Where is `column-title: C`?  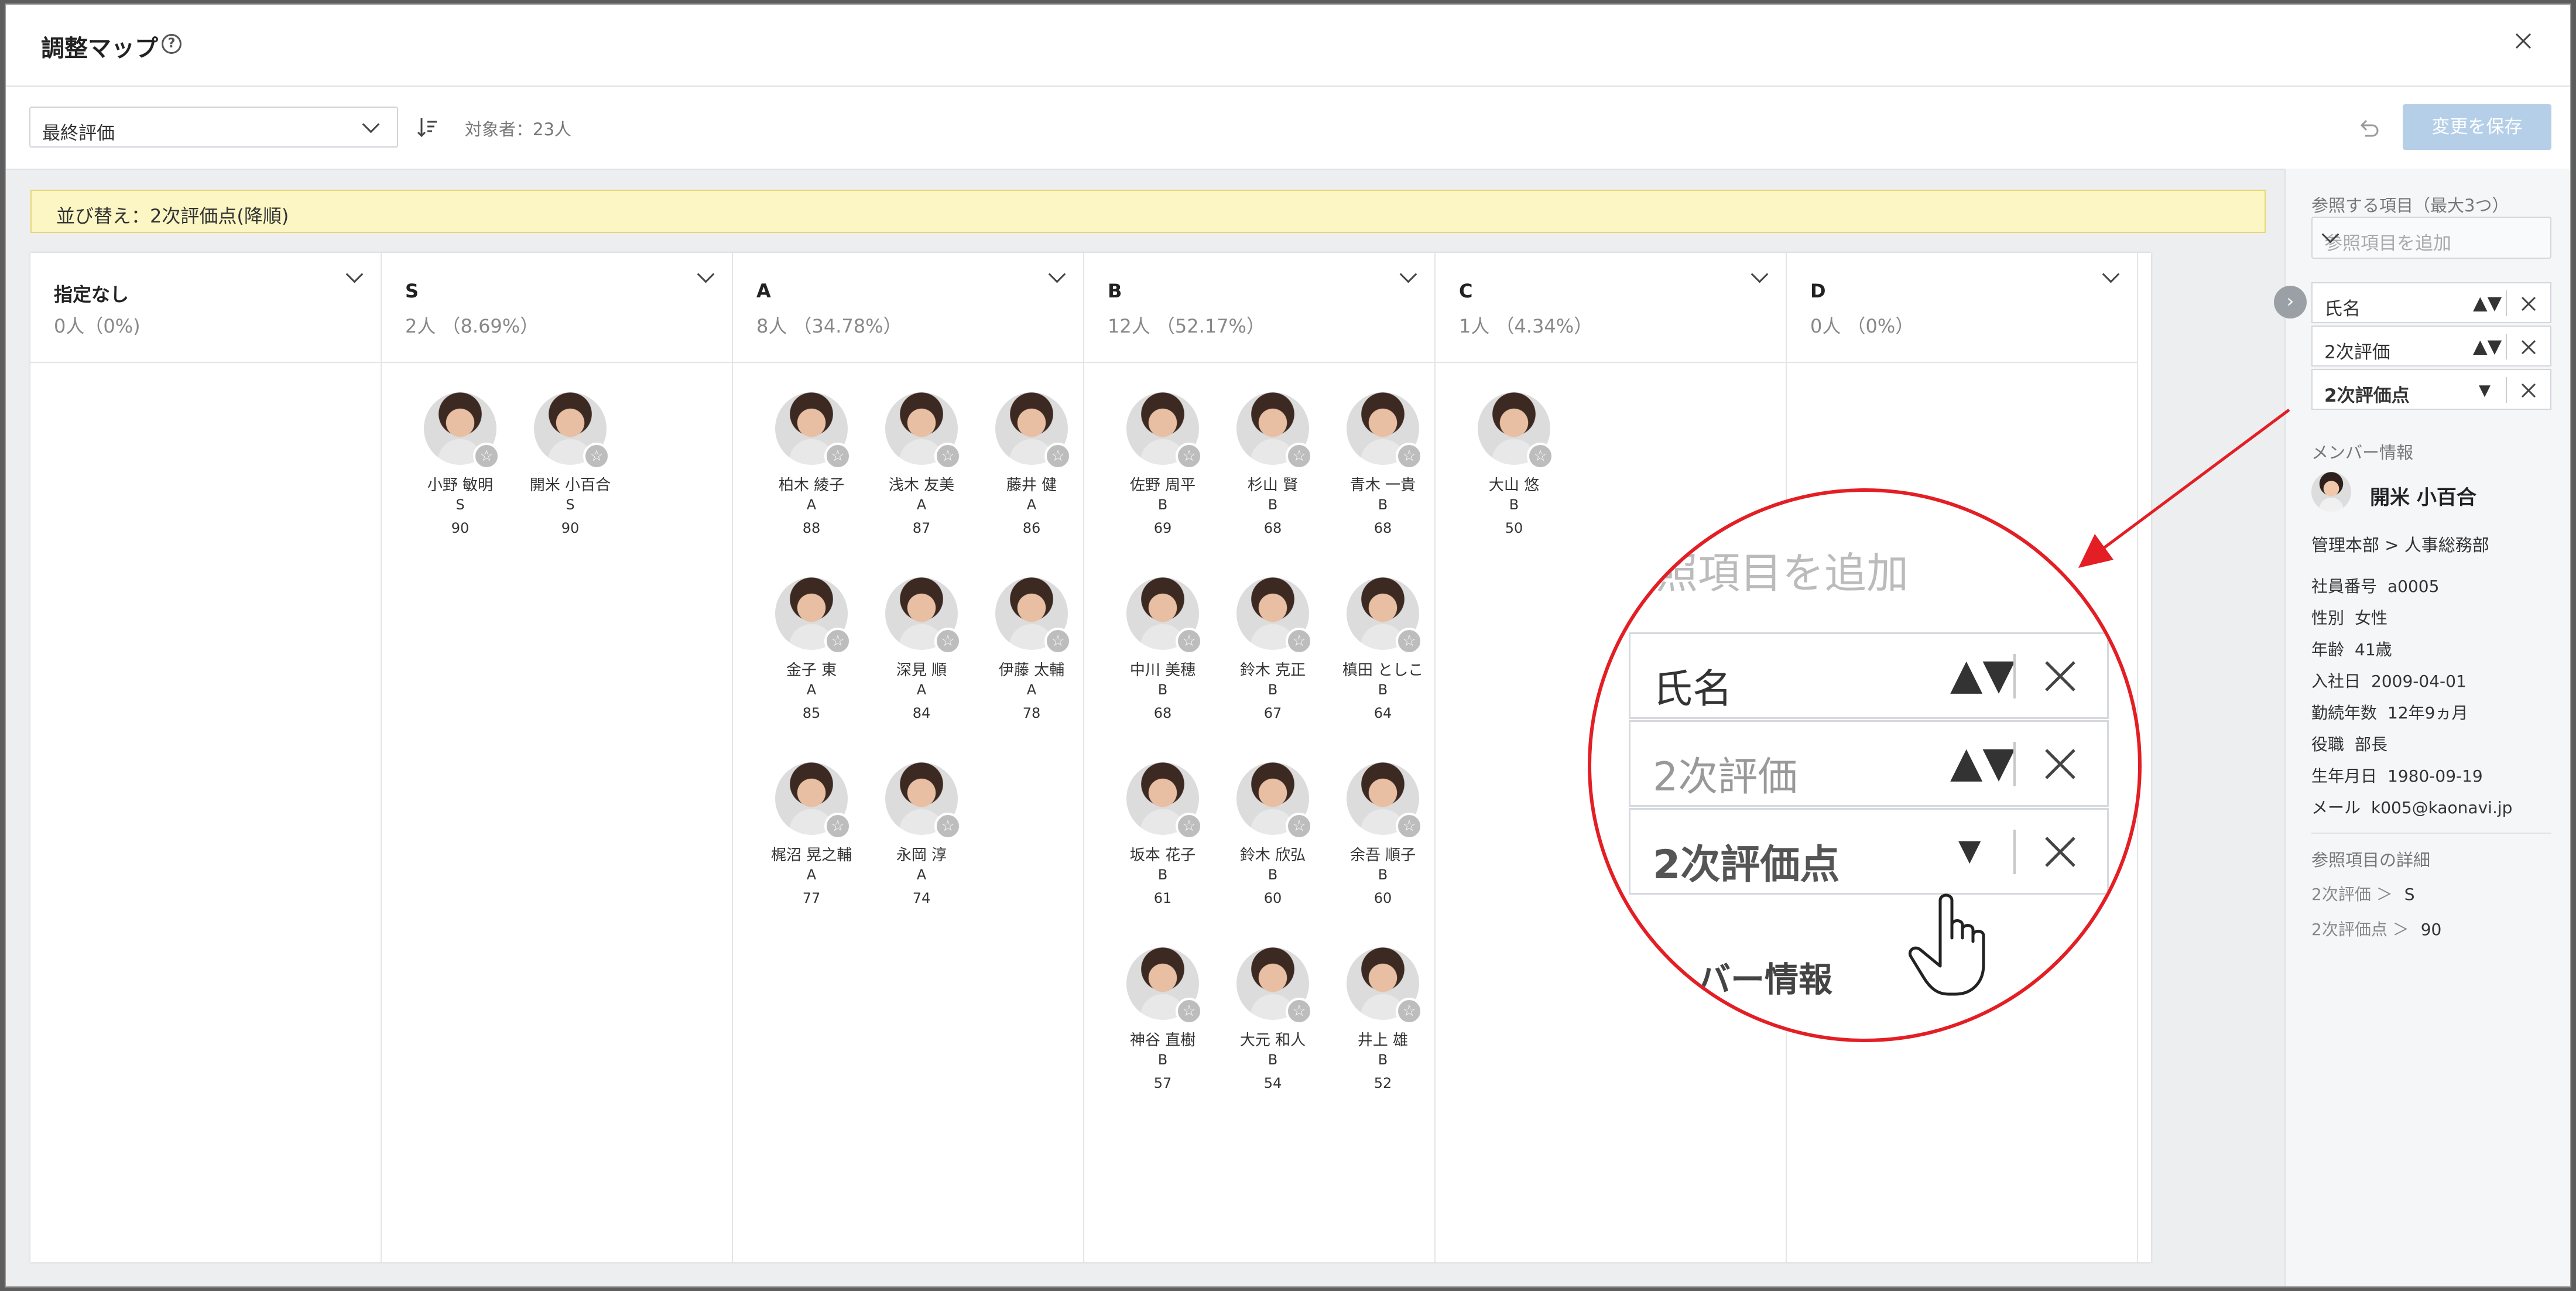 column-title: C is located at coordinates (1466, 291).